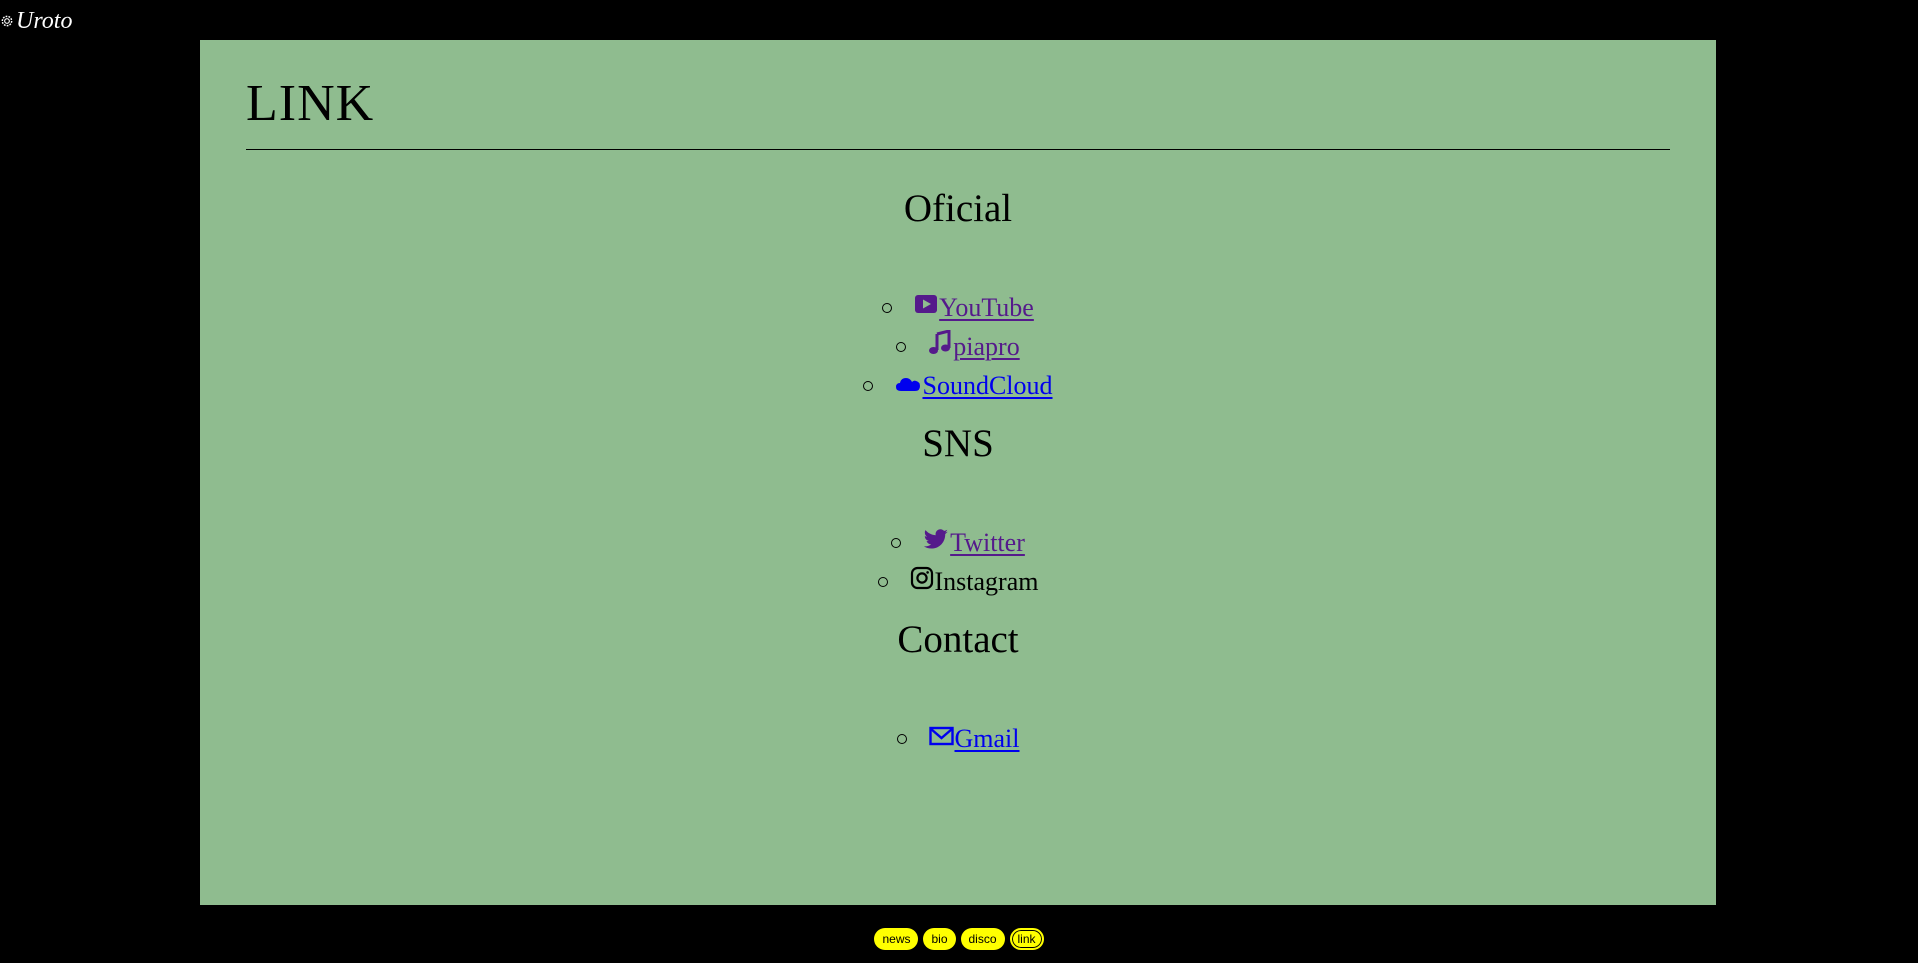  I want to click on section-heading-contact: Contact, so click(958, 639).